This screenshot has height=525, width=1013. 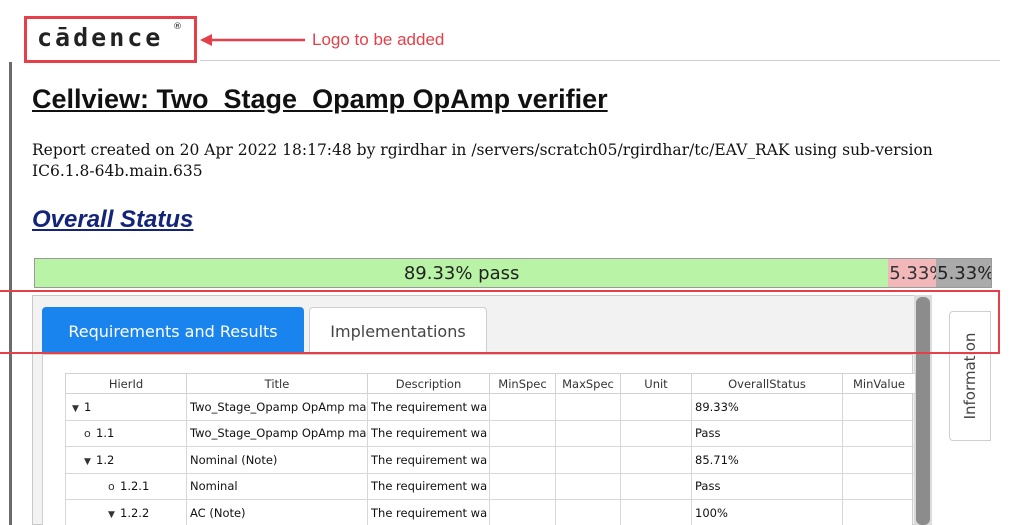 What do you see at coordinates (277, 460) in the screenshot?
I see `cell-title: Nominal (Note)` at bounding box center [277, 460].